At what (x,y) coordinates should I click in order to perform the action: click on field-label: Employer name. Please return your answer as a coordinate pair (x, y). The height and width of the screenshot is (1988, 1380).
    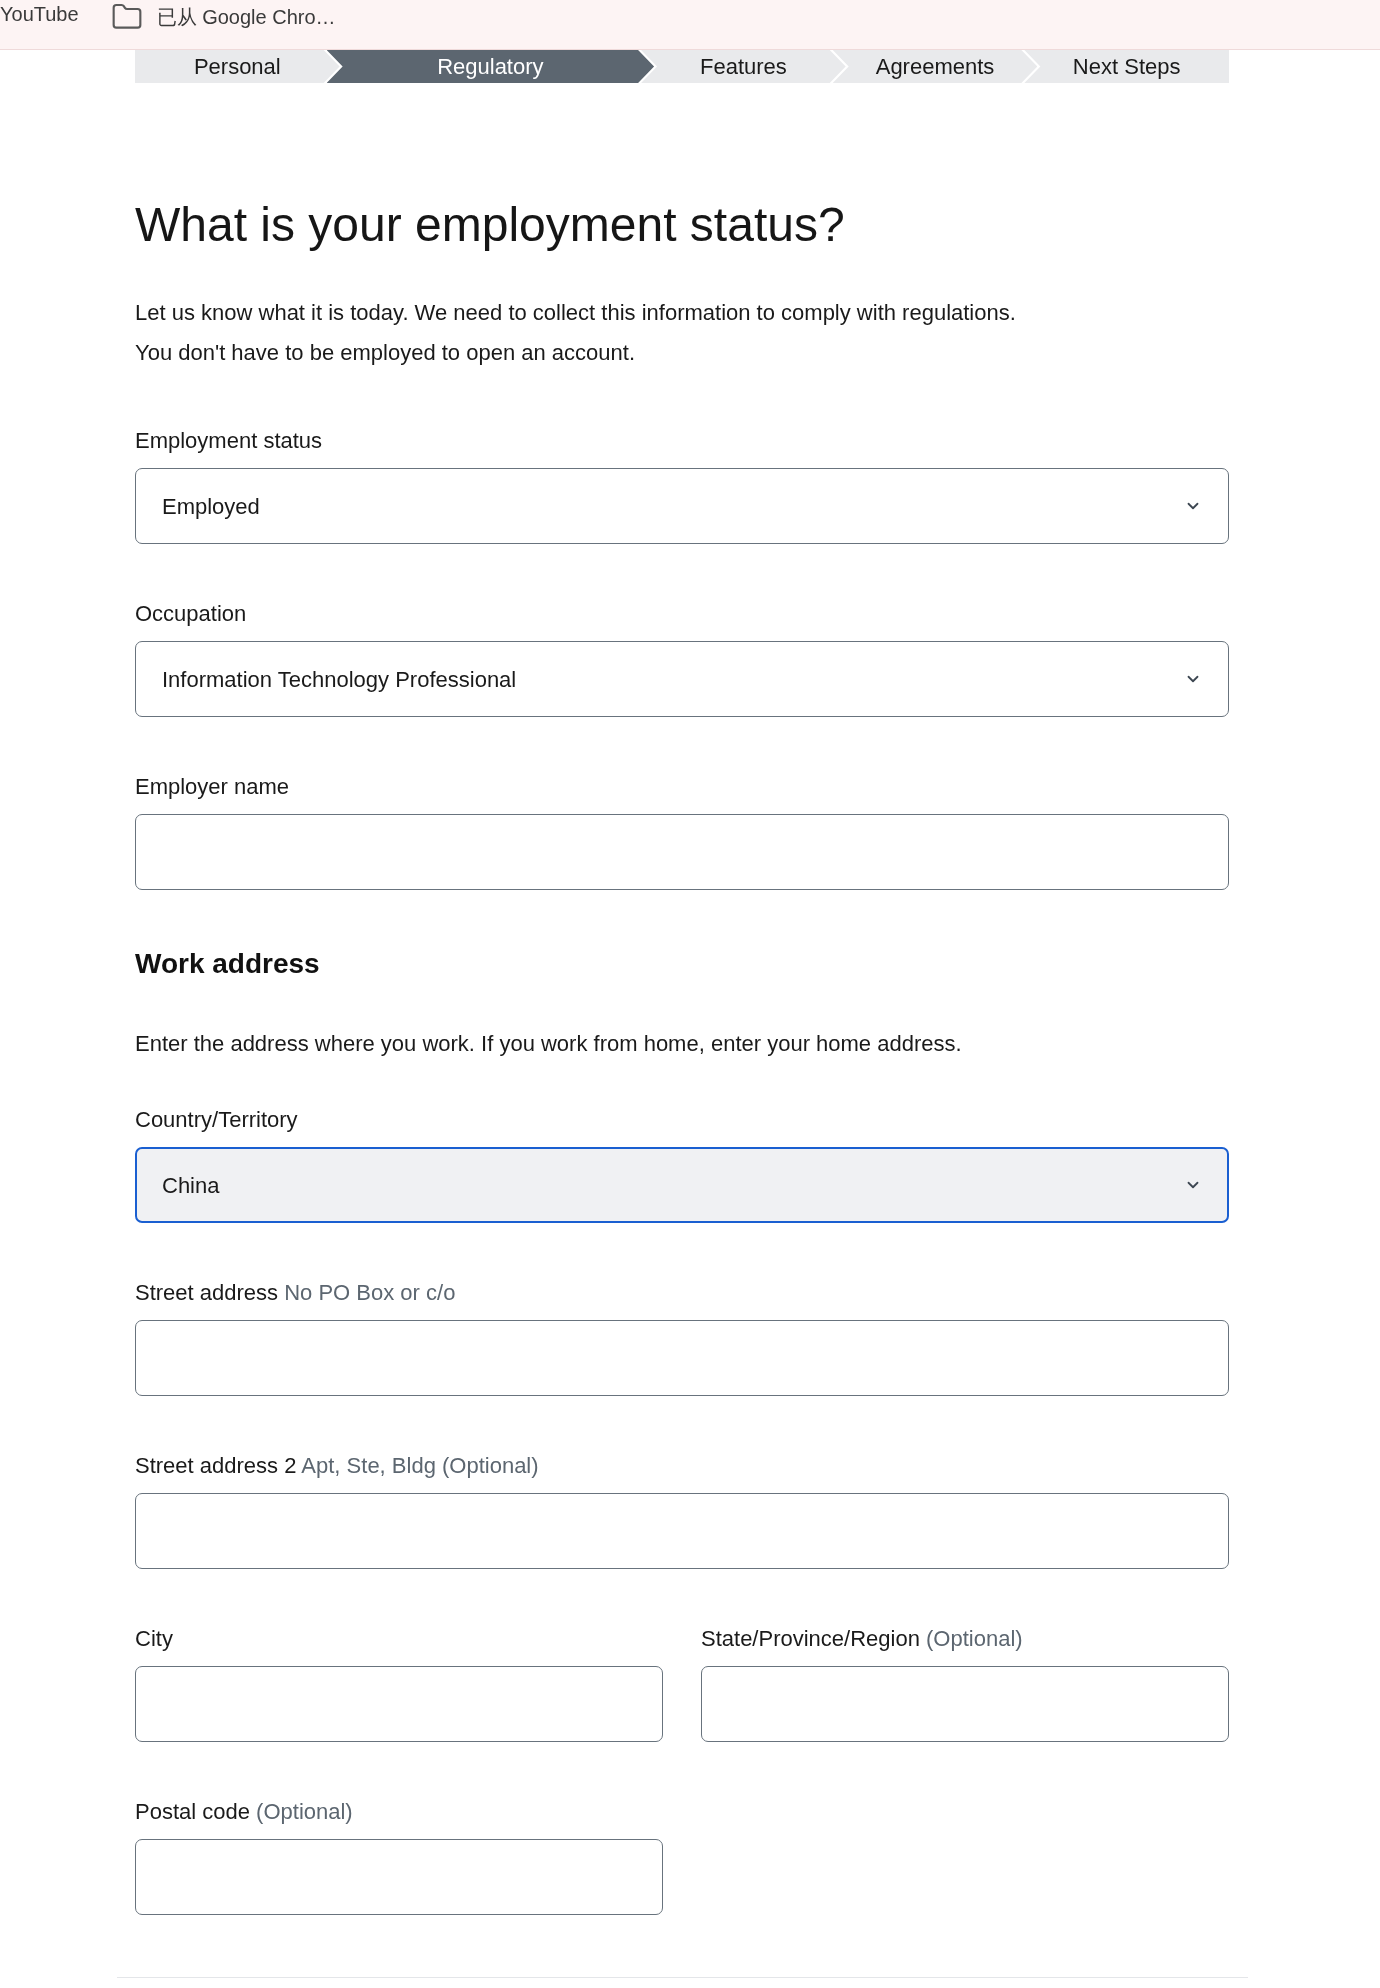
    Looking at the image, I should click on (212, 787).